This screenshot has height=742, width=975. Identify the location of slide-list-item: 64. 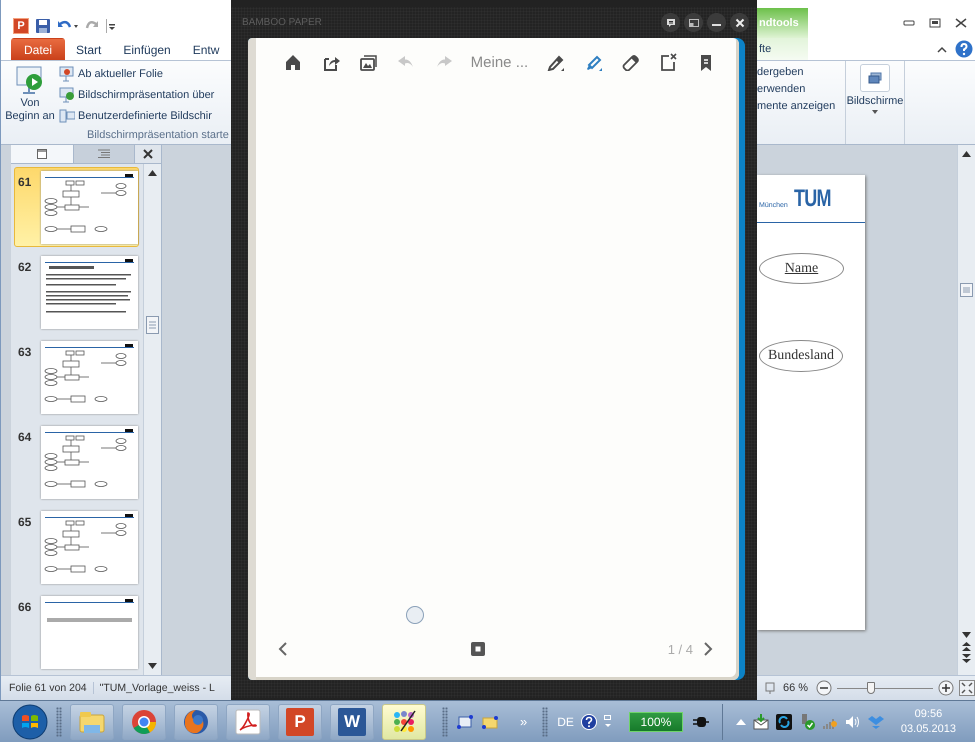
(76, 462).